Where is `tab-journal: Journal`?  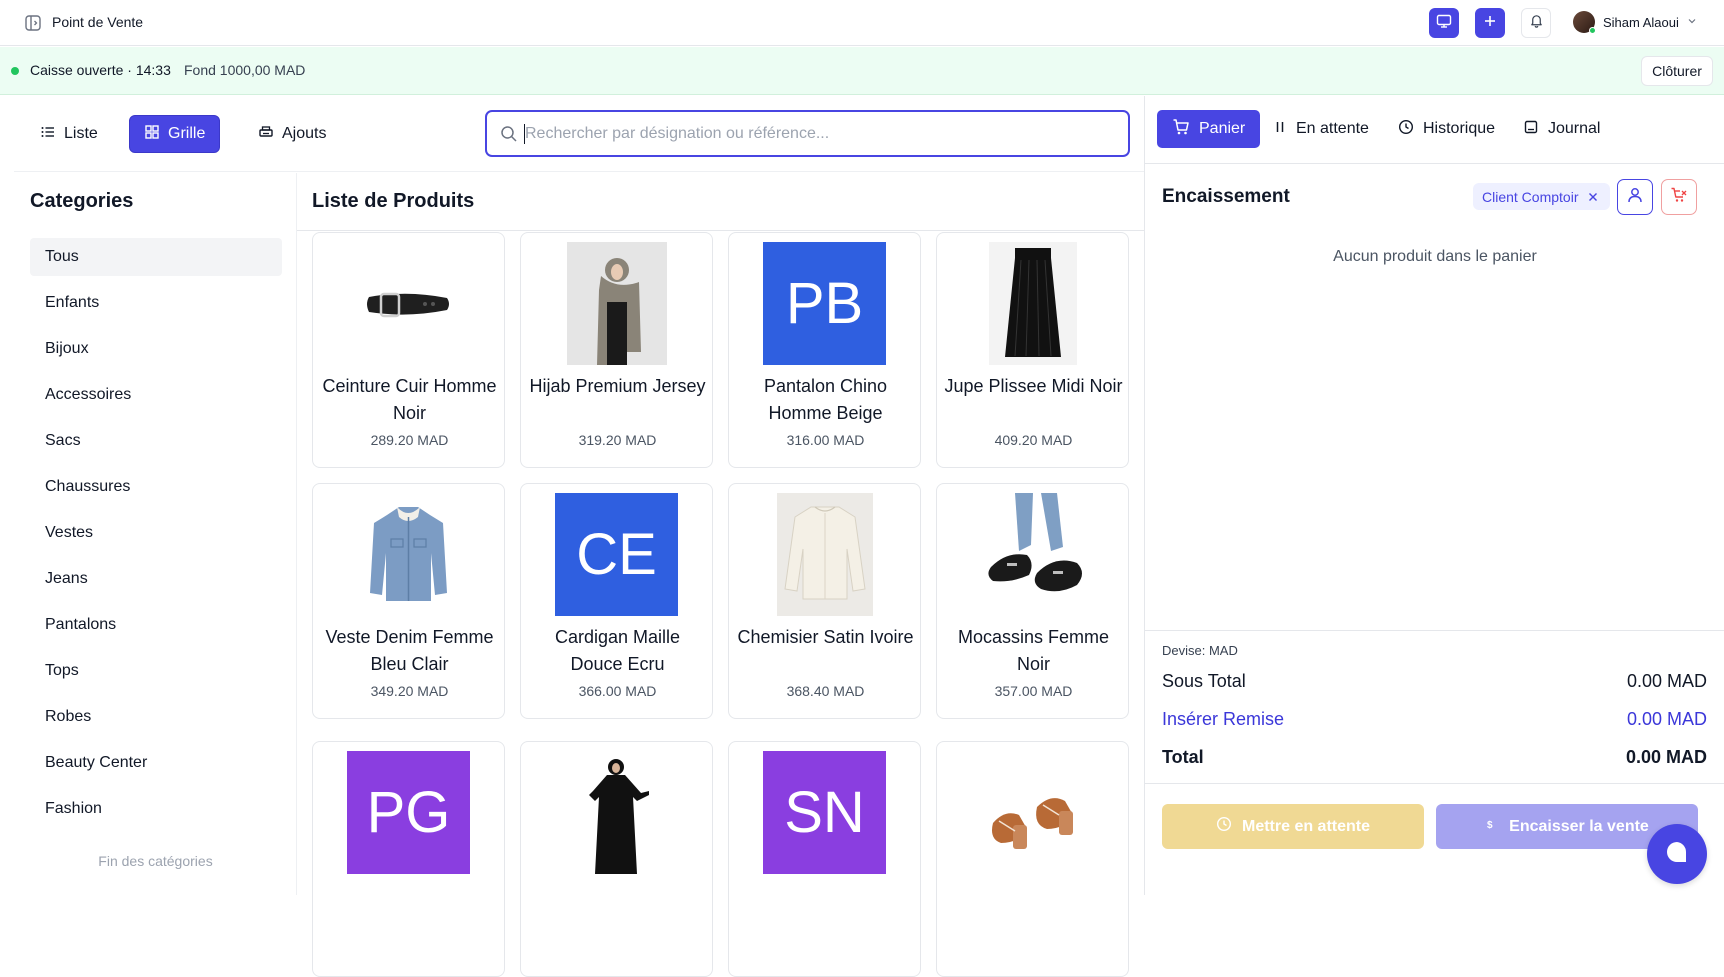 tab-journal: Journal is located at coordinates (1561, 129).